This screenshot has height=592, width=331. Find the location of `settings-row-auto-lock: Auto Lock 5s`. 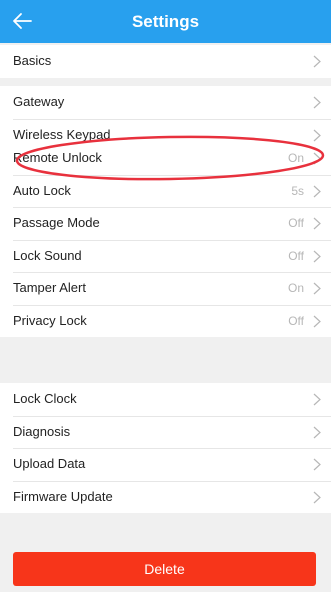

settings-row-auto-lock: Auto Lock 5s is located at coordinates (165, 191).